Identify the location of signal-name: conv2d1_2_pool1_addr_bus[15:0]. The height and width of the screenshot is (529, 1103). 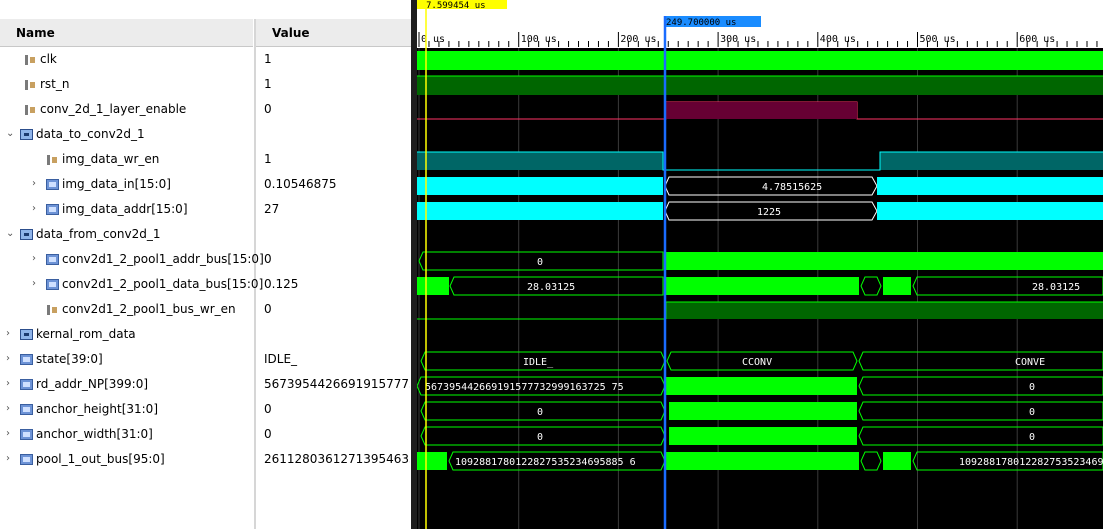
(163, 259).